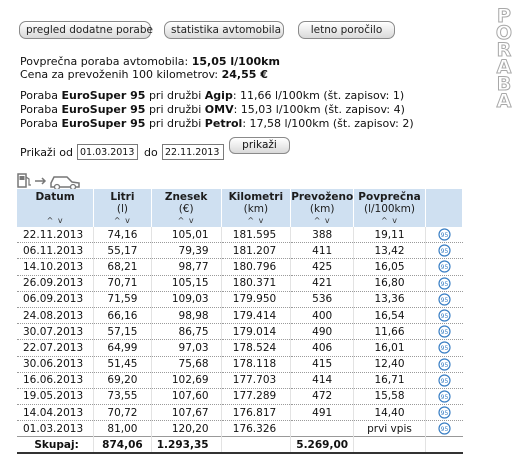 The image size is (516, 454). What do you see at coordinates (186, 197) in the screenshot?
I see `column-title: Znesek` at bounding box center [186, 197].